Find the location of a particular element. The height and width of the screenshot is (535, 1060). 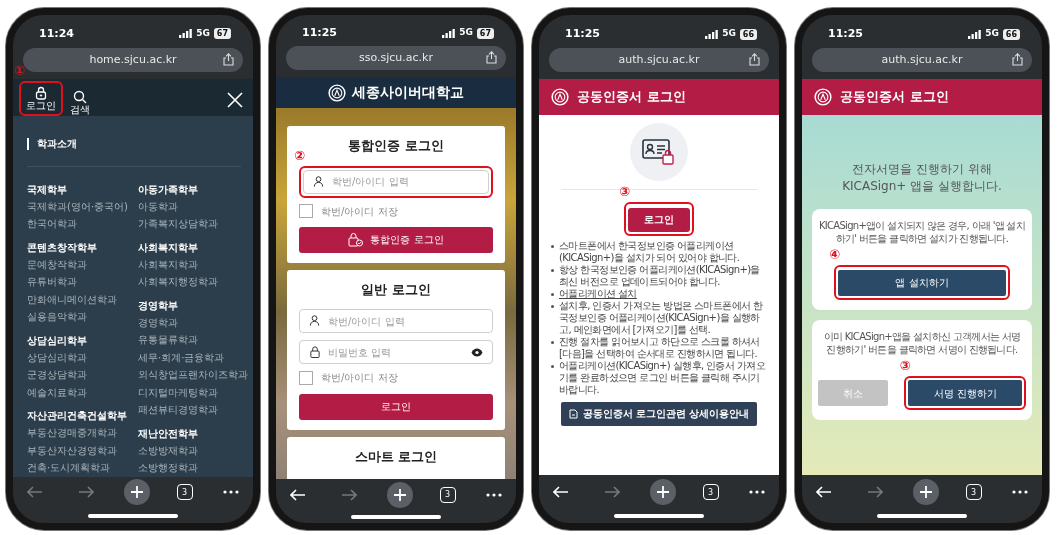

step-marker: ② is located at coordinates (299, 155).